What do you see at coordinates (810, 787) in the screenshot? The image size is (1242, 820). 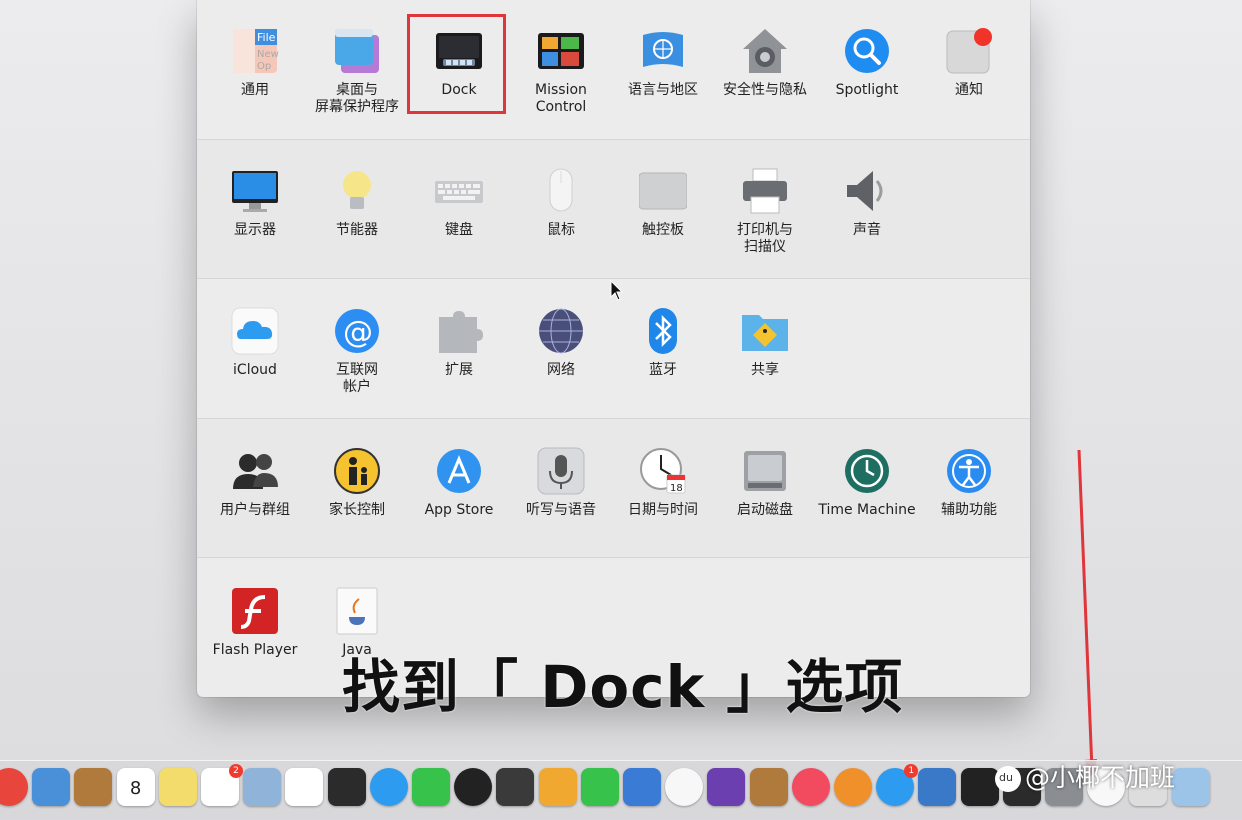 I see `itunes-icon` at bounding box center [810, 787].